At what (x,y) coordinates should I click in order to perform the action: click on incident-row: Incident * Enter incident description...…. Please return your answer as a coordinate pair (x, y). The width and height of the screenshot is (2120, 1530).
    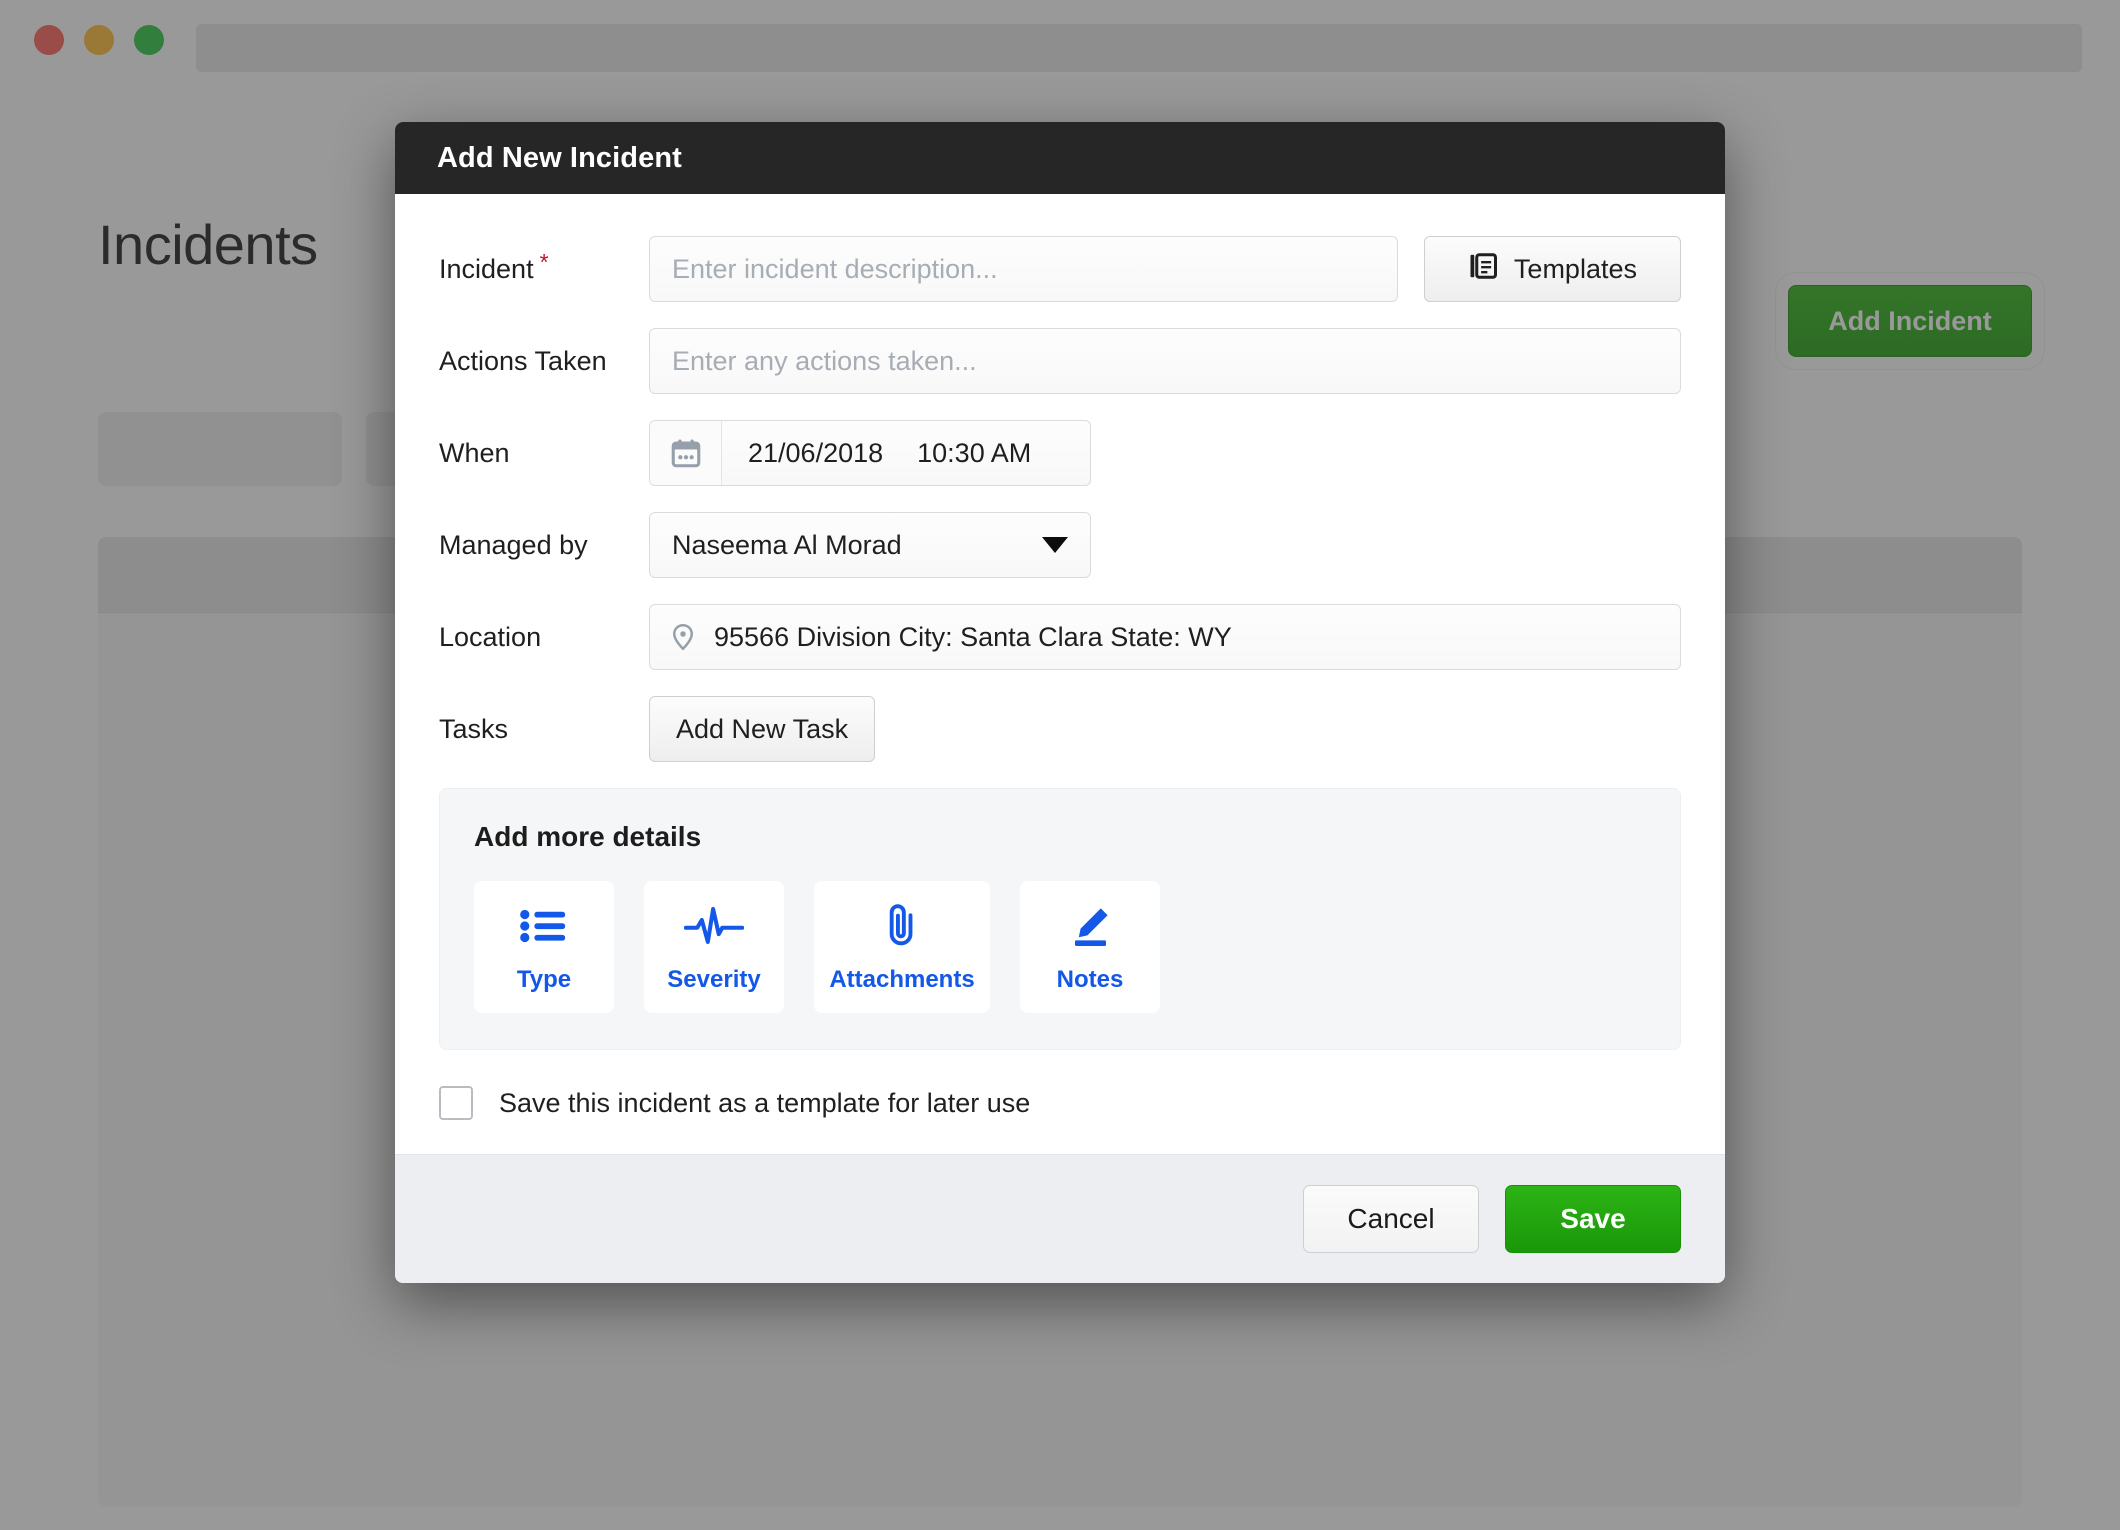
    Looking at the image, I should click on (1060, 269).